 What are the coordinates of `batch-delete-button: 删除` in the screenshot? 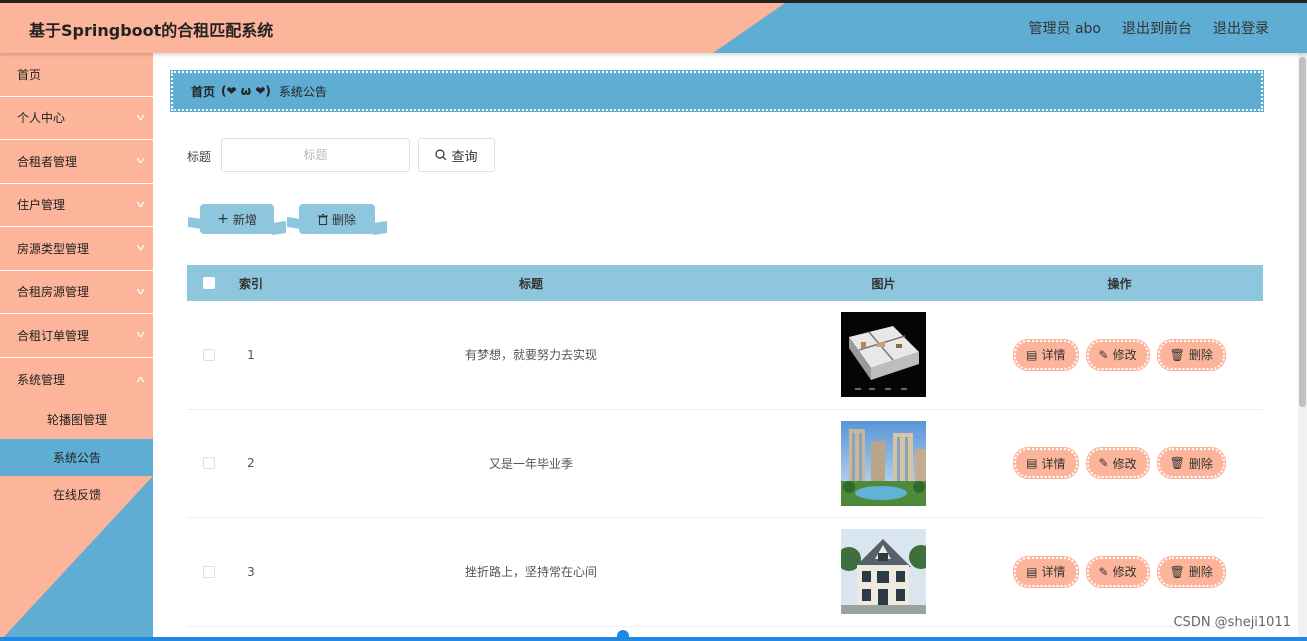 It's located at (337, 219).